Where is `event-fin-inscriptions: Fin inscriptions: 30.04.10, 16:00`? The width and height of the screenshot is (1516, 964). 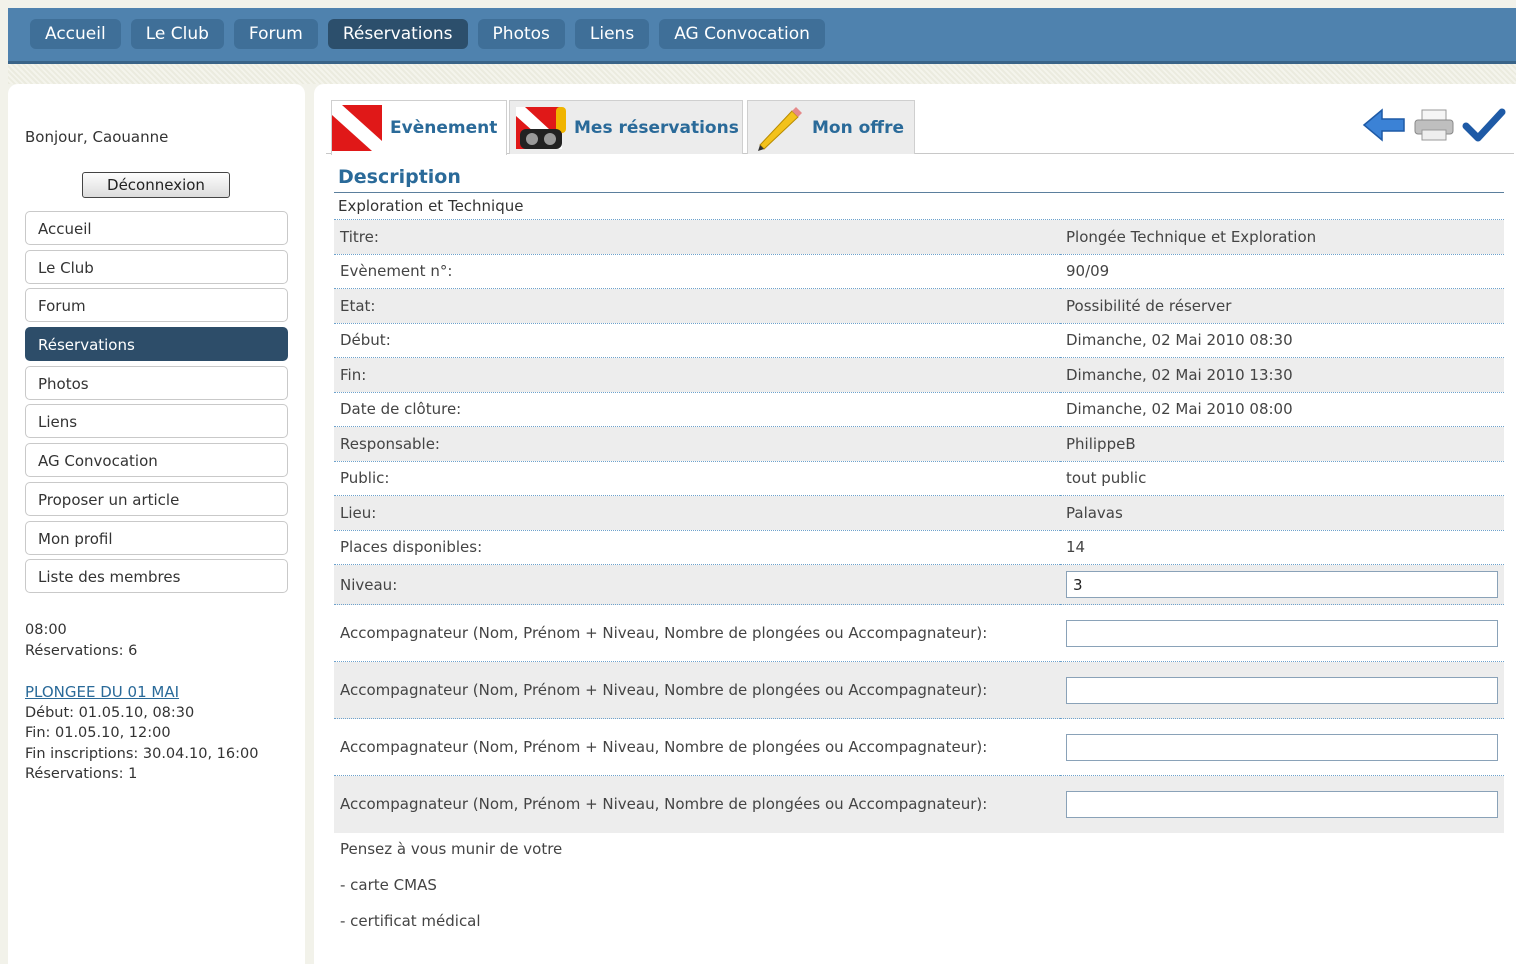 event-fin-inscriptions: Fin inscriptions: 30.04.10, 16:00 is located at coordinates (142, 753).